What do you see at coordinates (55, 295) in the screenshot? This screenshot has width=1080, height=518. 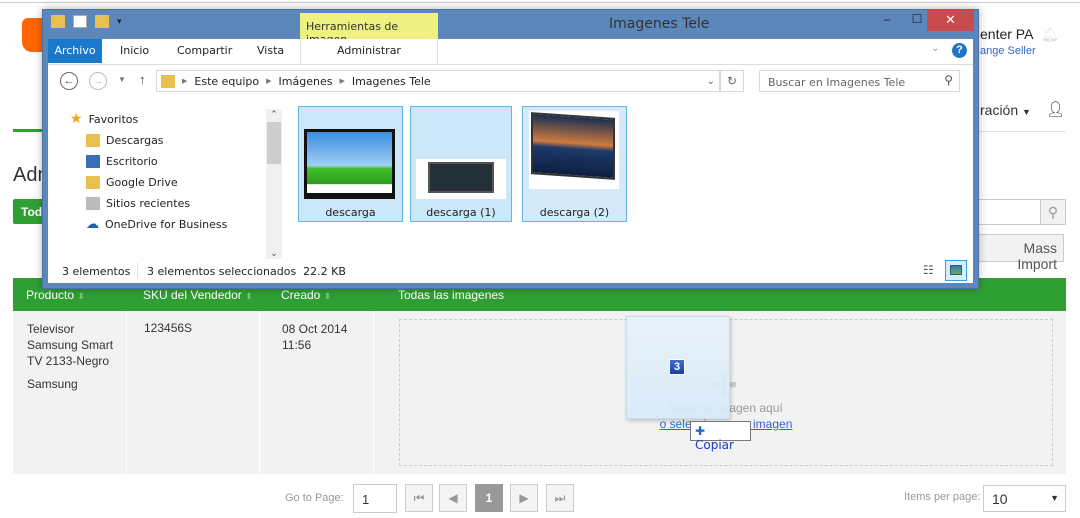 I see `column-header-product: Producto ⬍` at bounding box center [55, 295].